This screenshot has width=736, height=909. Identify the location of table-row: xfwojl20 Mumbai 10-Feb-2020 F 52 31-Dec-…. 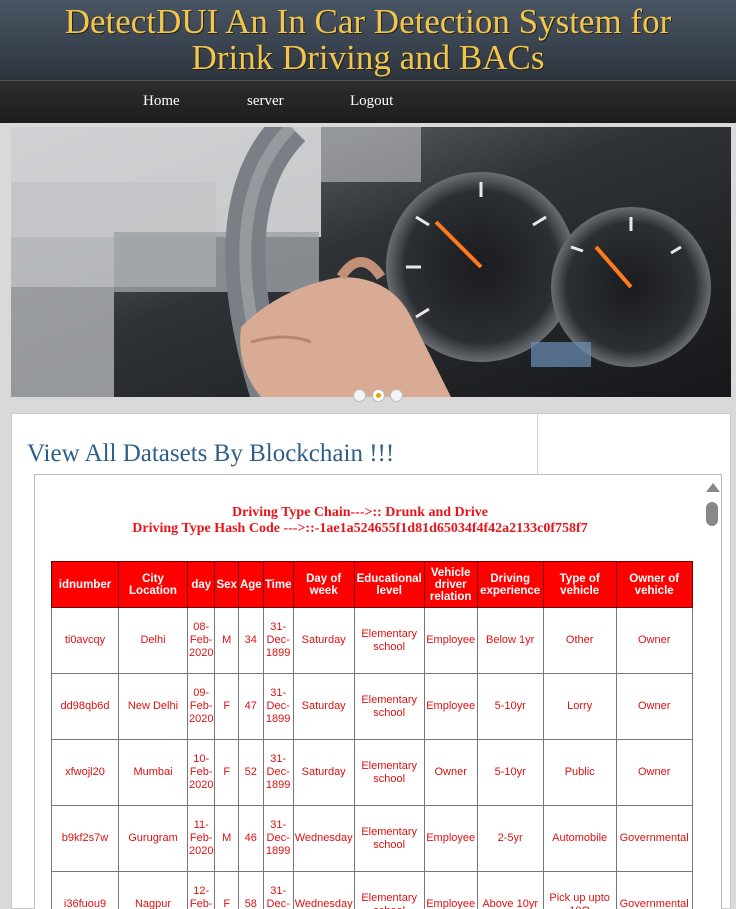
(372, 772).